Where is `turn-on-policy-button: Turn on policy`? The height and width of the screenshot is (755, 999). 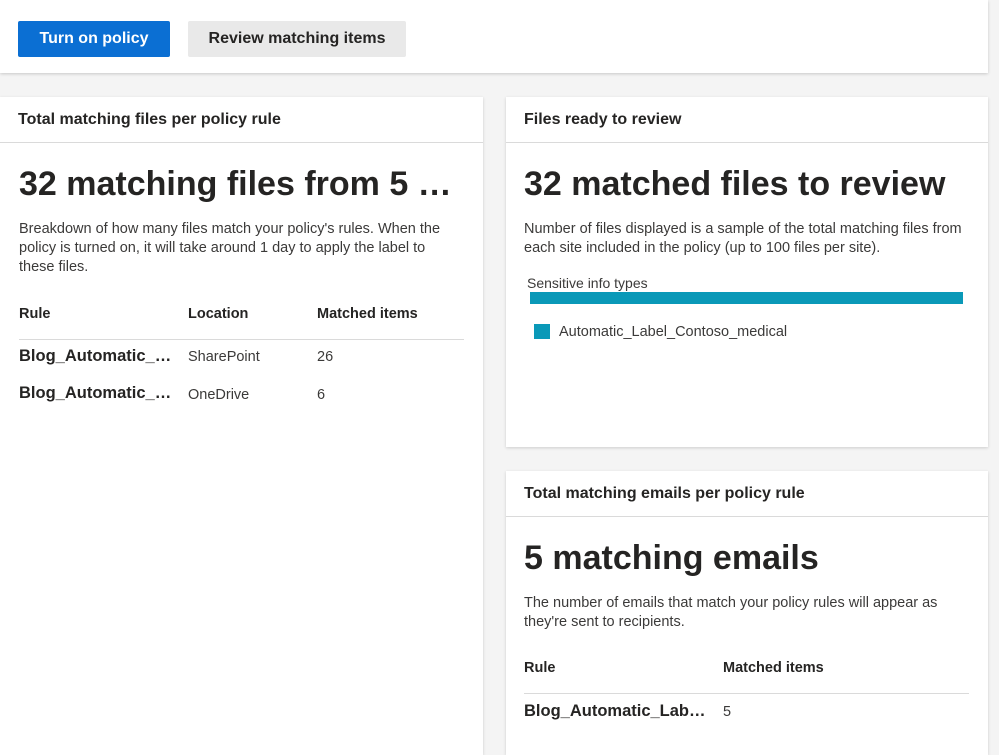
turn-on-policy-button: Turn on policy is located at coordinates (94, 39).